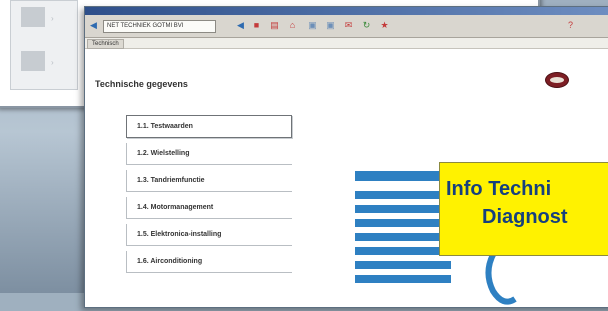 The image size is (608, 311). What do you see at coordinates (209, 181) in the screenshot?
I see `menu-item-tandriem: 1.3. Tandriemfunctie` at bounding box center [209, 181].